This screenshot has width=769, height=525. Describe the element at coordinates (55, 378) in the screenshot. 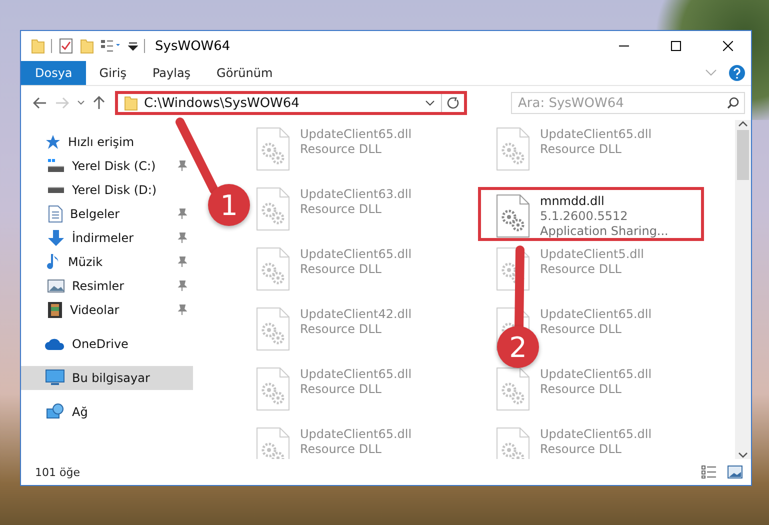

I see `monitor-icon` at that location.